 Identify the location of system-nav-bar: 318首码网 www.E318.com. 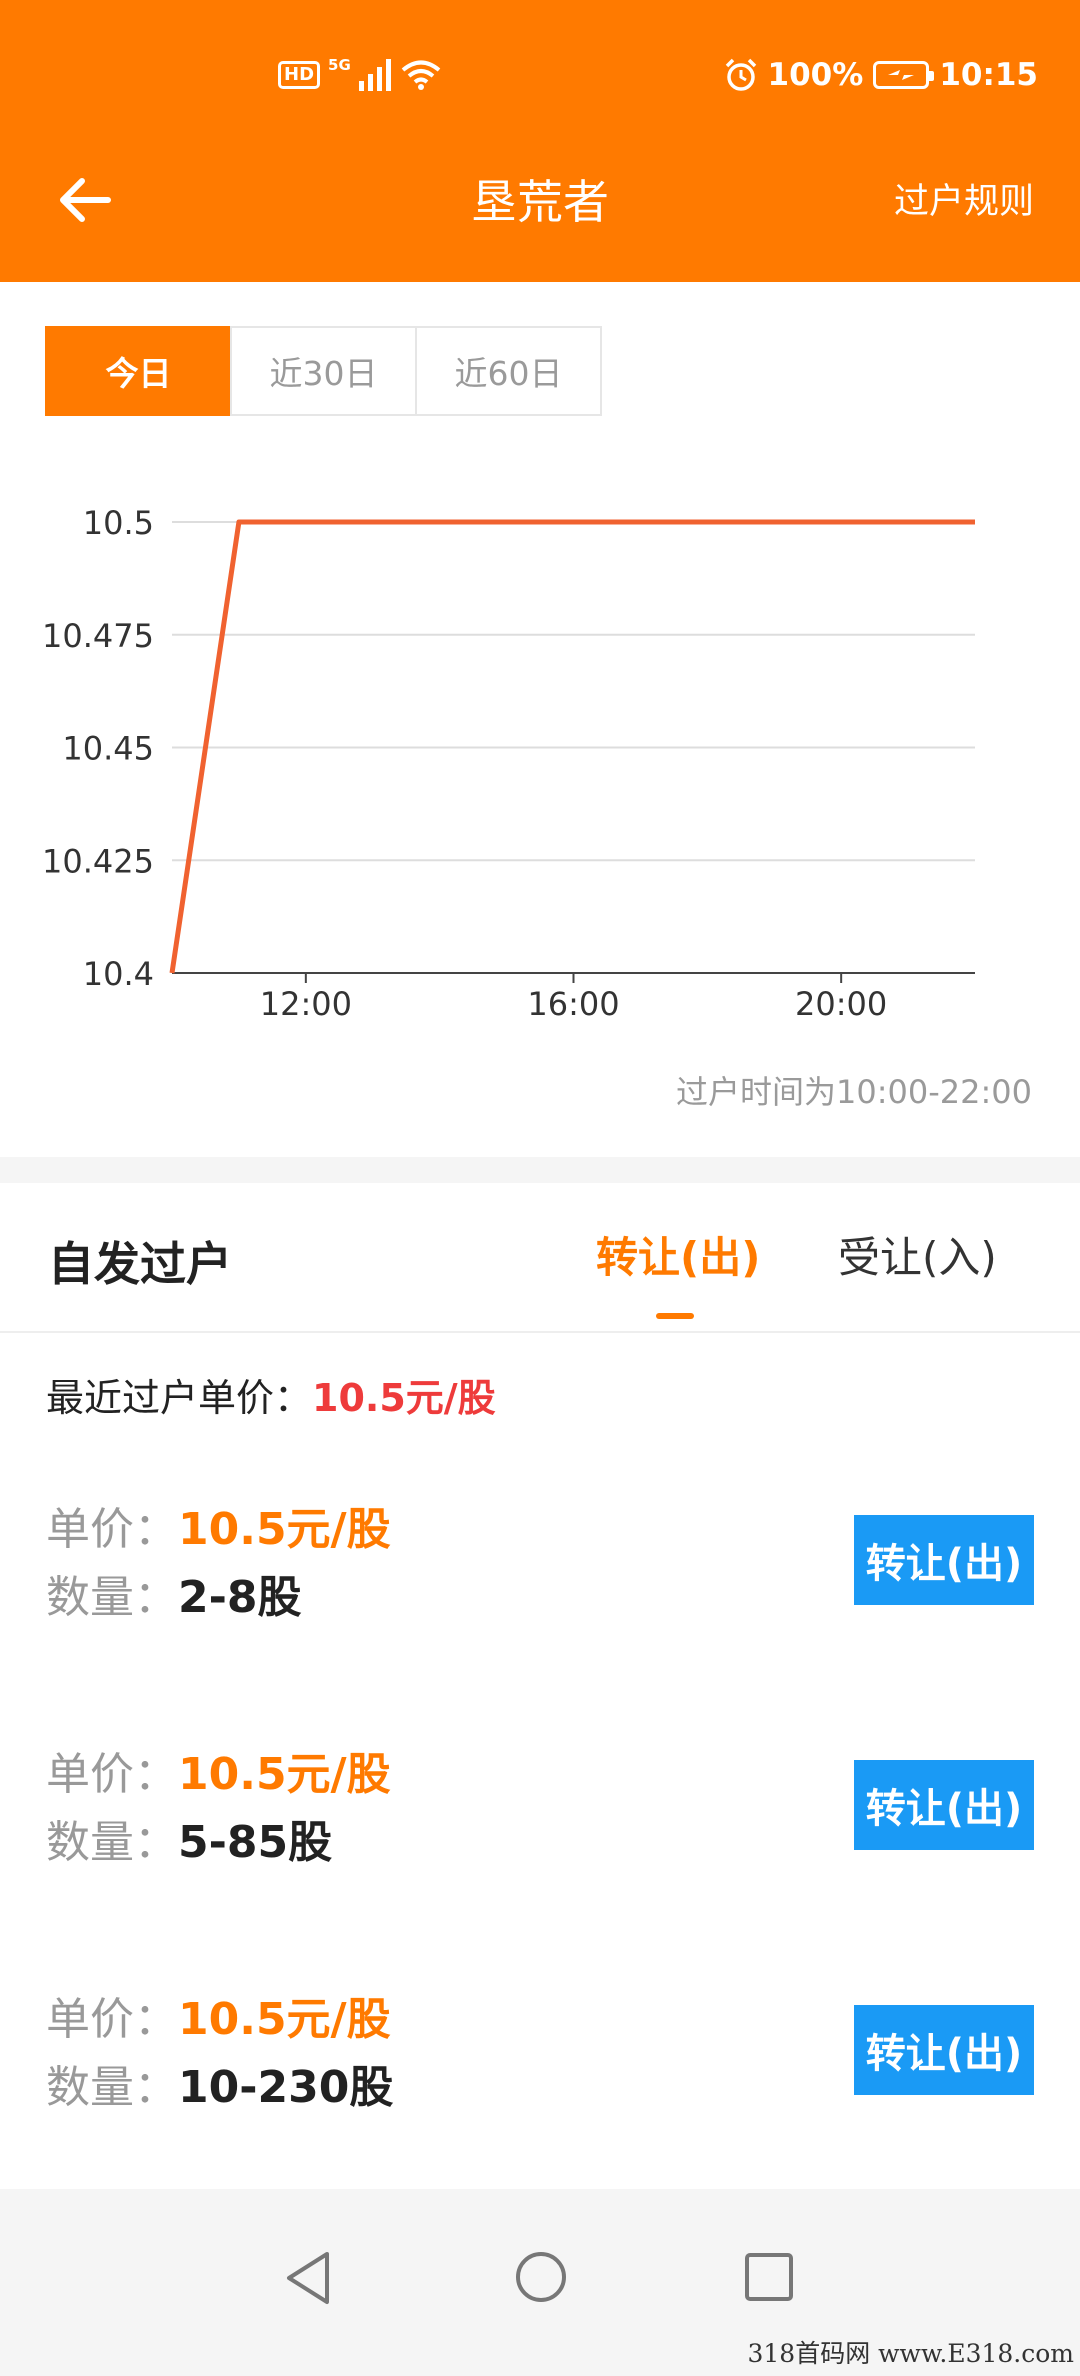
(540, 2282).